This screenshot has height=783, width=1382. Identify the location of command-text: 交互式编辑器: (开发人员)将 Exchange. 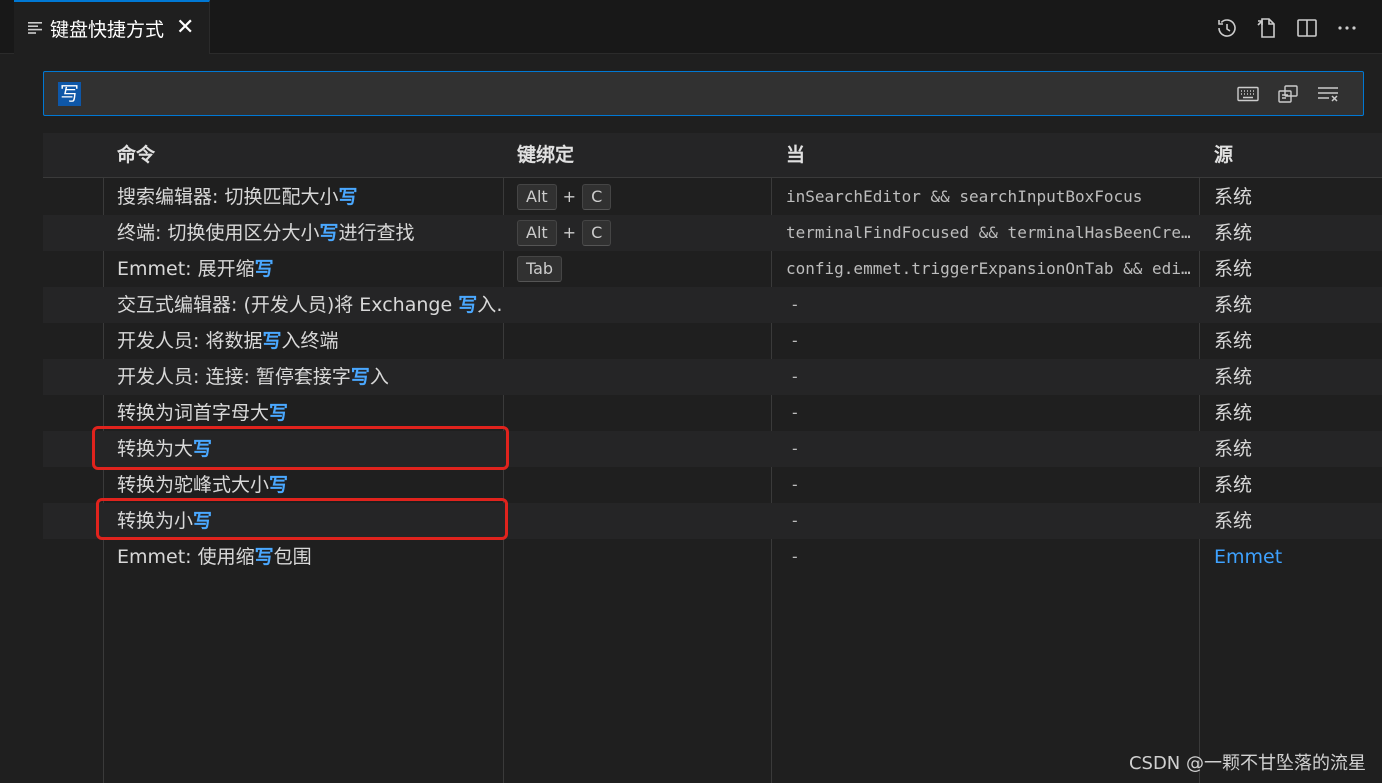
(288, 305).